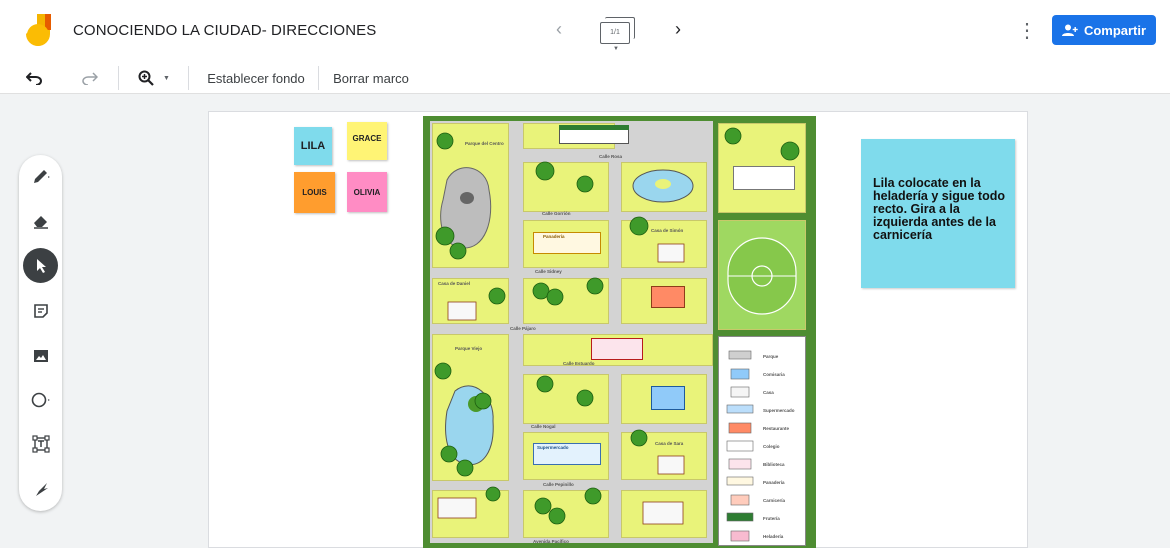 The image size is (1170, 548). I want to click on circle-icon, so click(40, 399).